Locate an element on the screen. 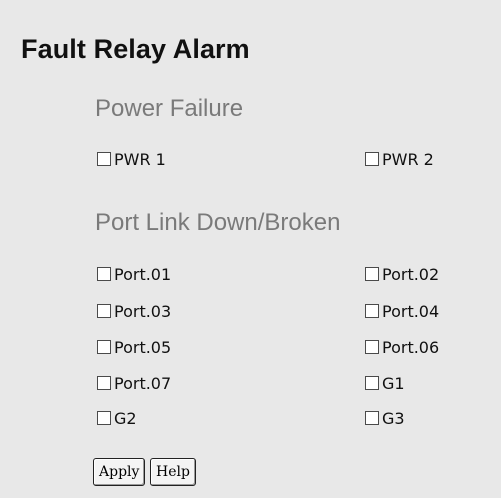 The image size is (501, 498). port06-label: Port.06 is located at coordinates (411, 347).